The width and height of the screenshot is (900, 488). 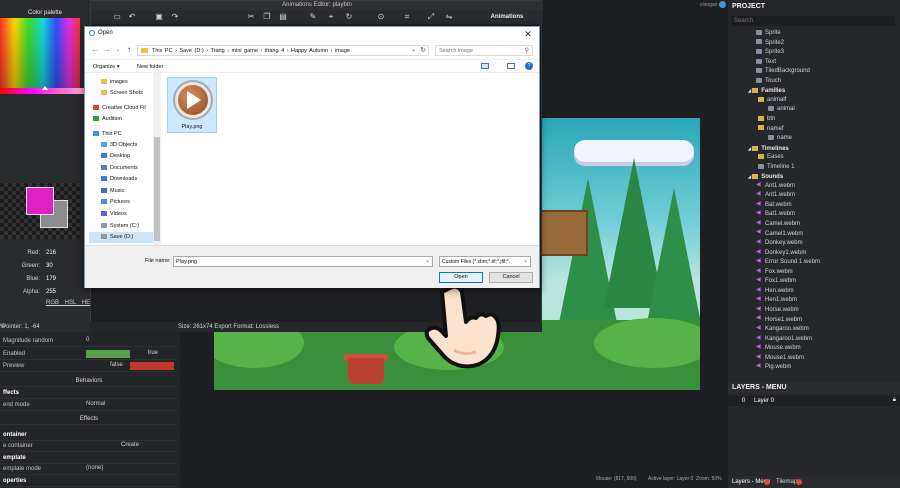 I want to click on prop-row: Magnitude random 0, so click(x=89, y=341).